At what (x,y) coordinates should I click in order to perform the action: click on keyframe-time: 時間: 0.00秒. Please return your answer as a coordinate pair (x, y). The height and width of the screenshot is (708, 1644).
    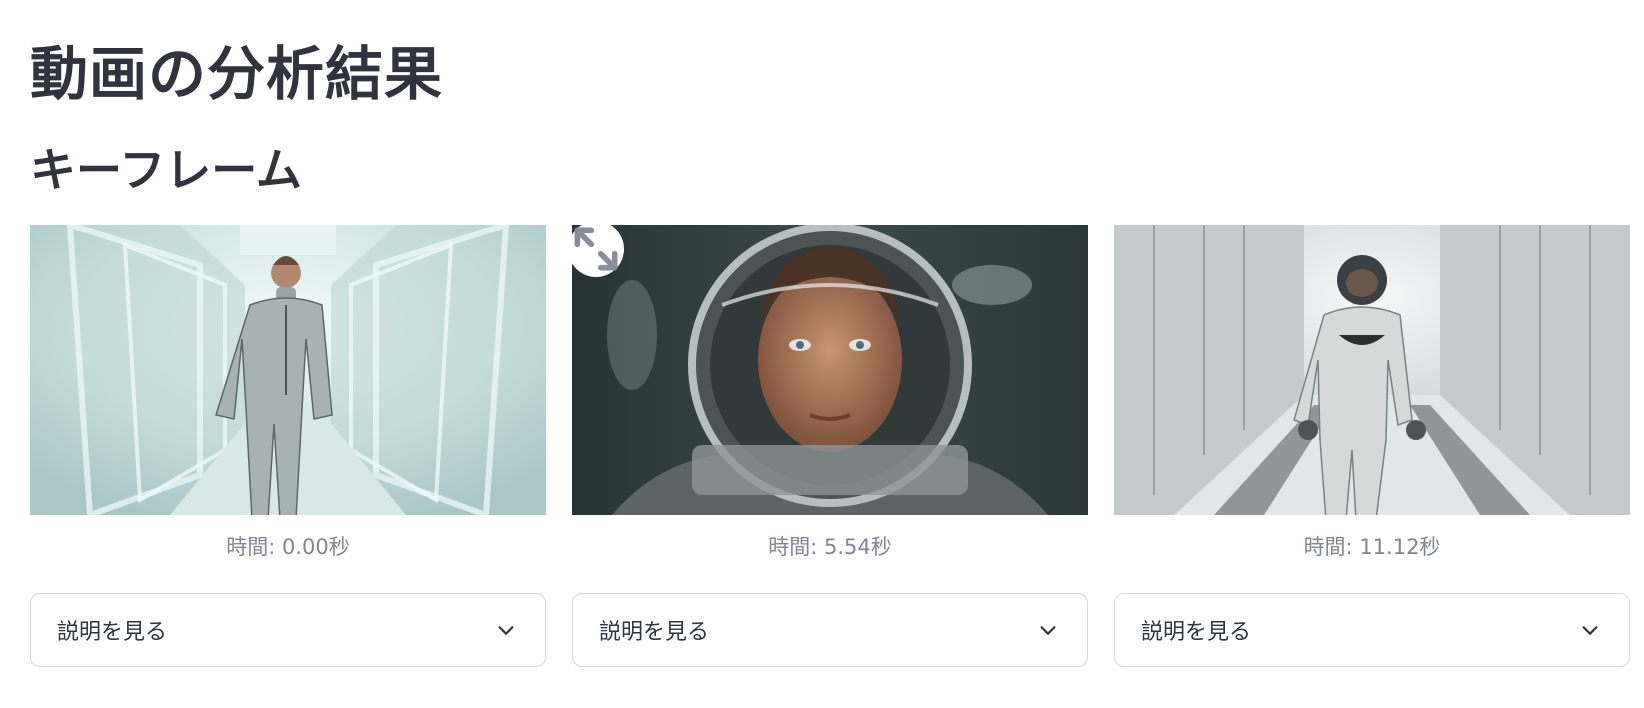
    Looking at the image, I should click on (288, 547).